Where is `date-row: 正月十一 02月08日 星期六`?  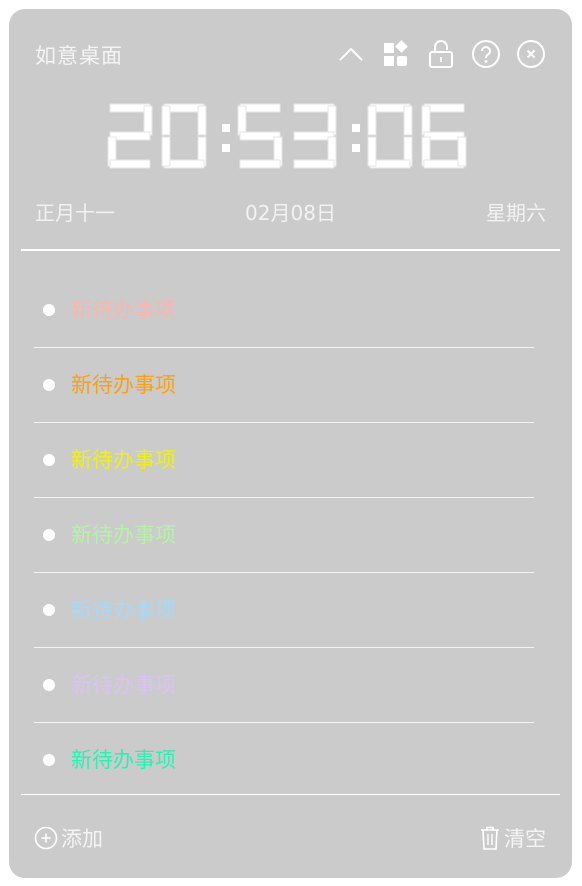 date-row: 正月十一 02月08日 星期六 is located at coordinates (290, 212).